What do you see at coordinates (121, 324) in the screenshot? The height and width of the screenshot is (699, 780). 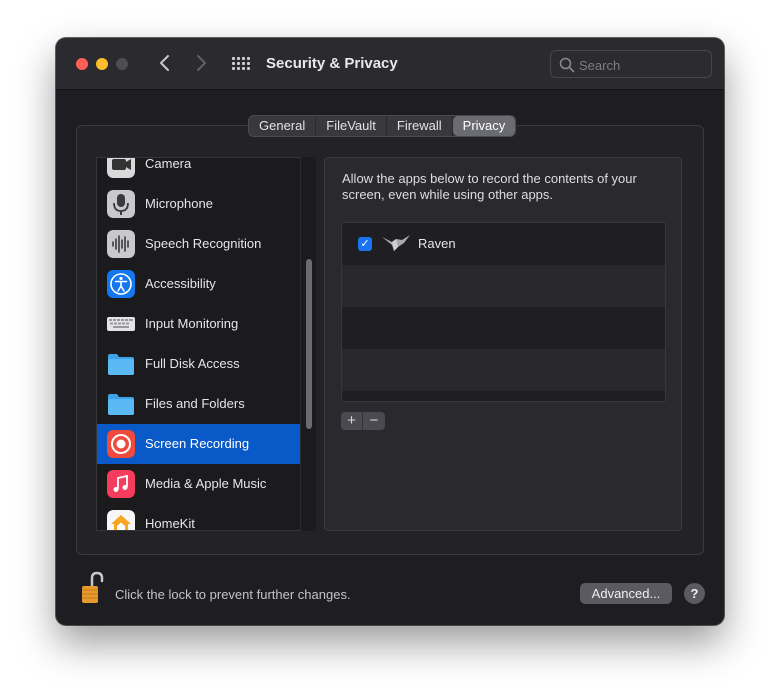 I see `keyboard-icon` at bounding box center [121, 324].